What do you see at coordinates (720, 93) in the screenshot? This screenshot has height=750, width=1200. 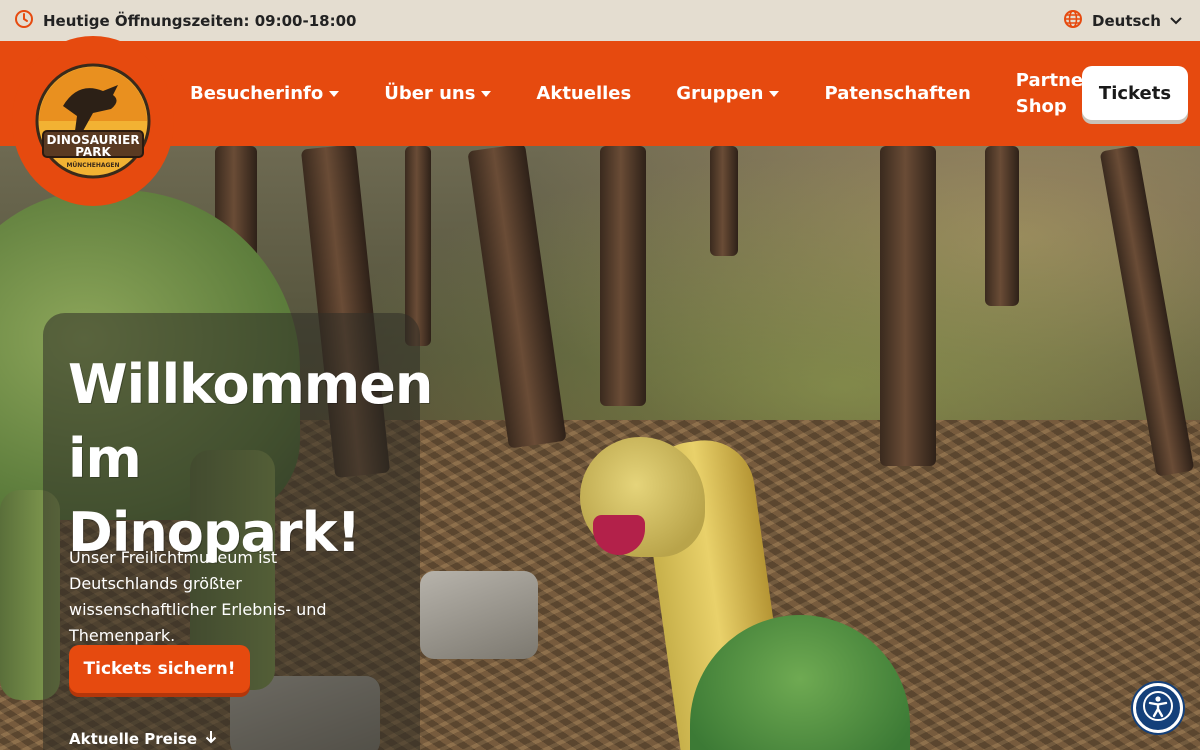 I see `nav-item-label: Gruppen` at bounding box center [720, 93].